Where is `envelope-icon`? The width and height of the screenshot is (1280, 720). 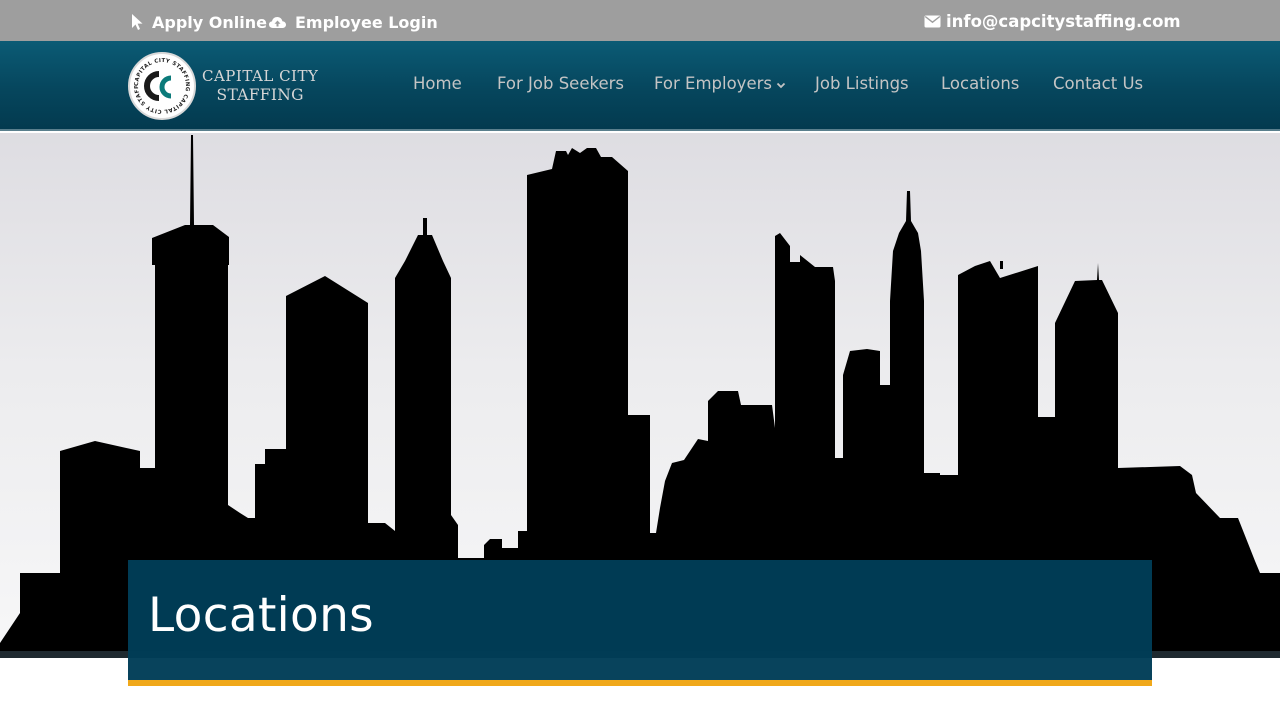
envelope-icon is located at coordinates (932, 21).